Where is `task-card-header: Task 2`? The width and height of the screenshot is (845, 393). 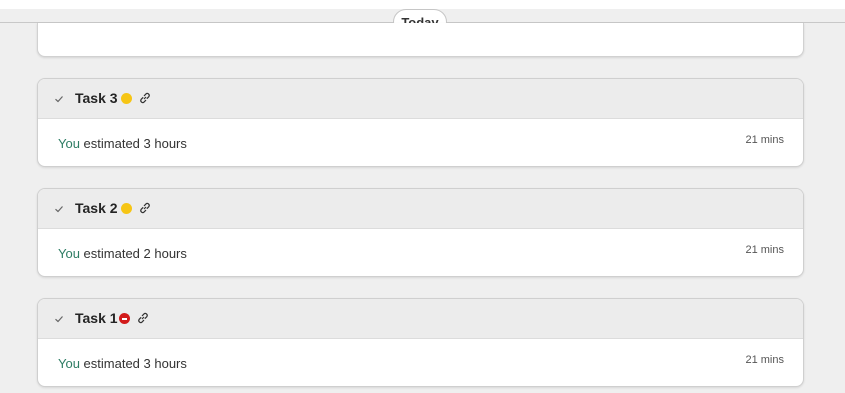 task-card-header: Task 2 is located at coordinates (420, 209).